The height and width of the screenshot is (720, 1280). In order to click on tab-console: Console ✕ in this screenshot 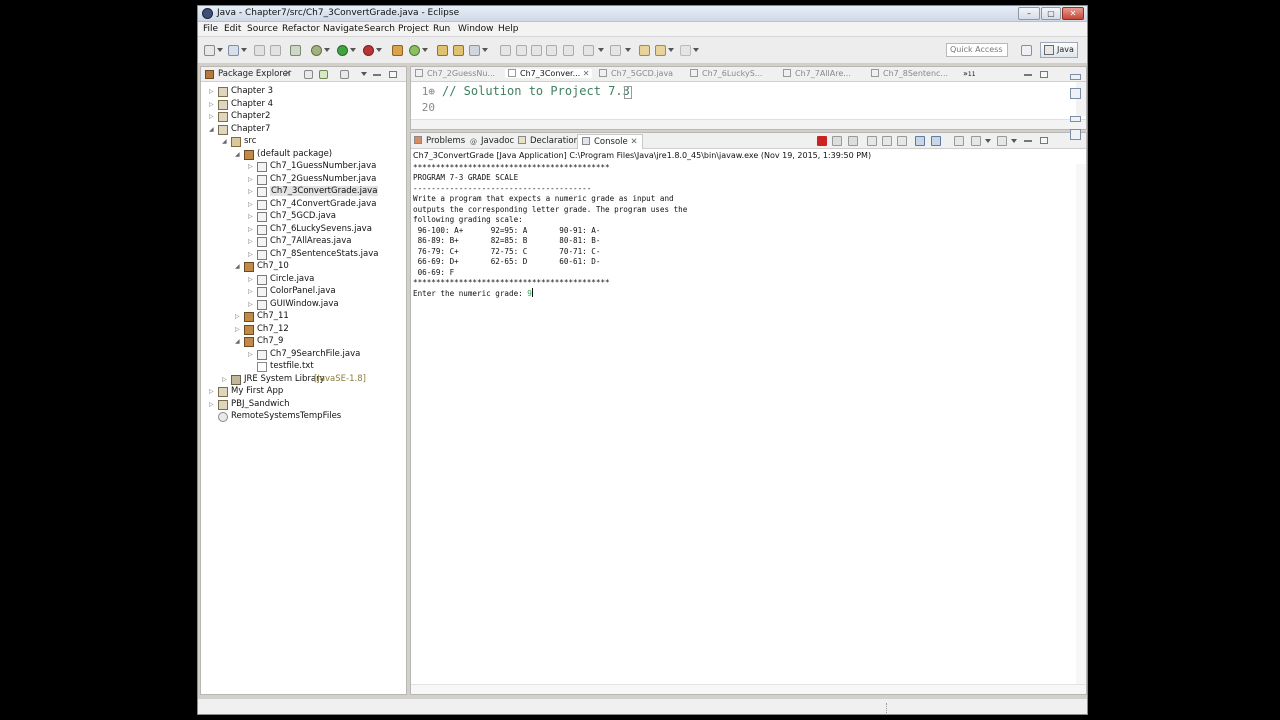, I will do `click(610, 141)`.